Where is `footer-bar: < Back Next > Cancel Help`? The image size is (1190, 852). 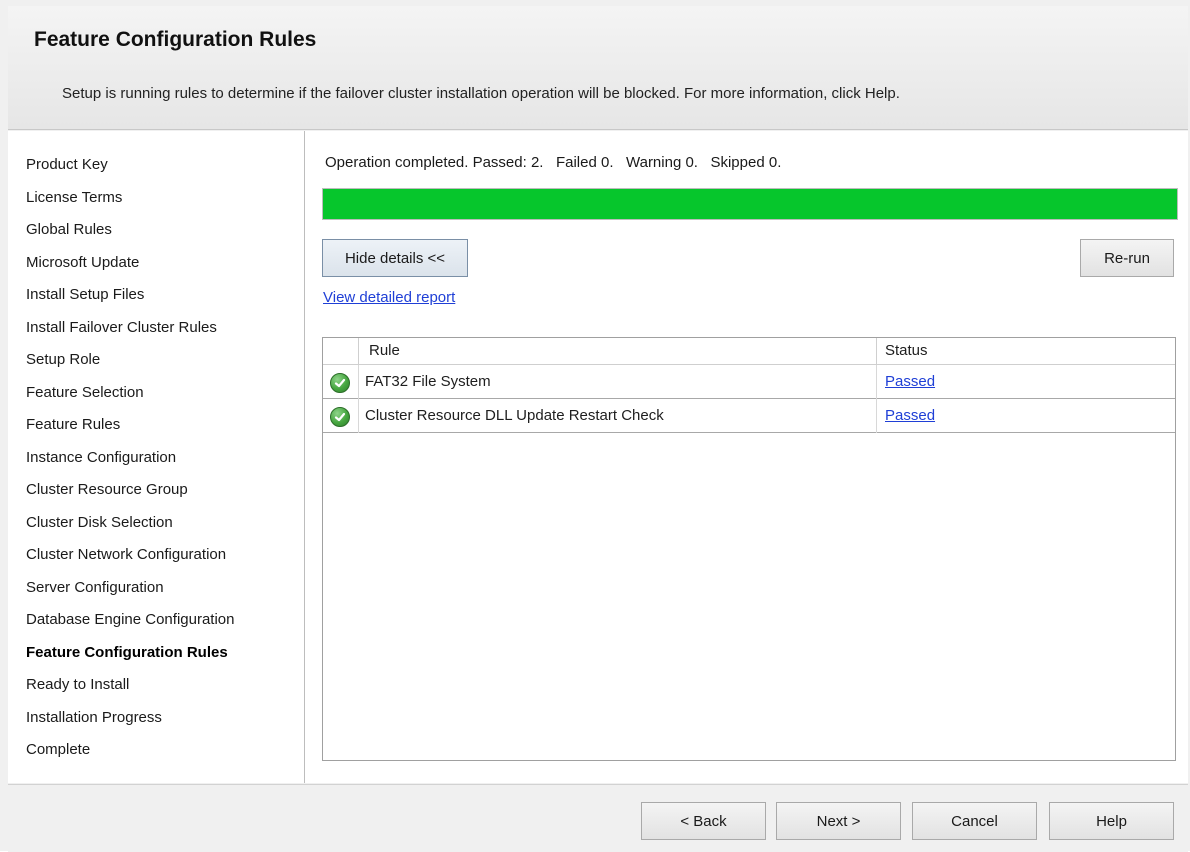
footer-bar: < Back Next > Cancel Help is located at coordinates (598, 818).